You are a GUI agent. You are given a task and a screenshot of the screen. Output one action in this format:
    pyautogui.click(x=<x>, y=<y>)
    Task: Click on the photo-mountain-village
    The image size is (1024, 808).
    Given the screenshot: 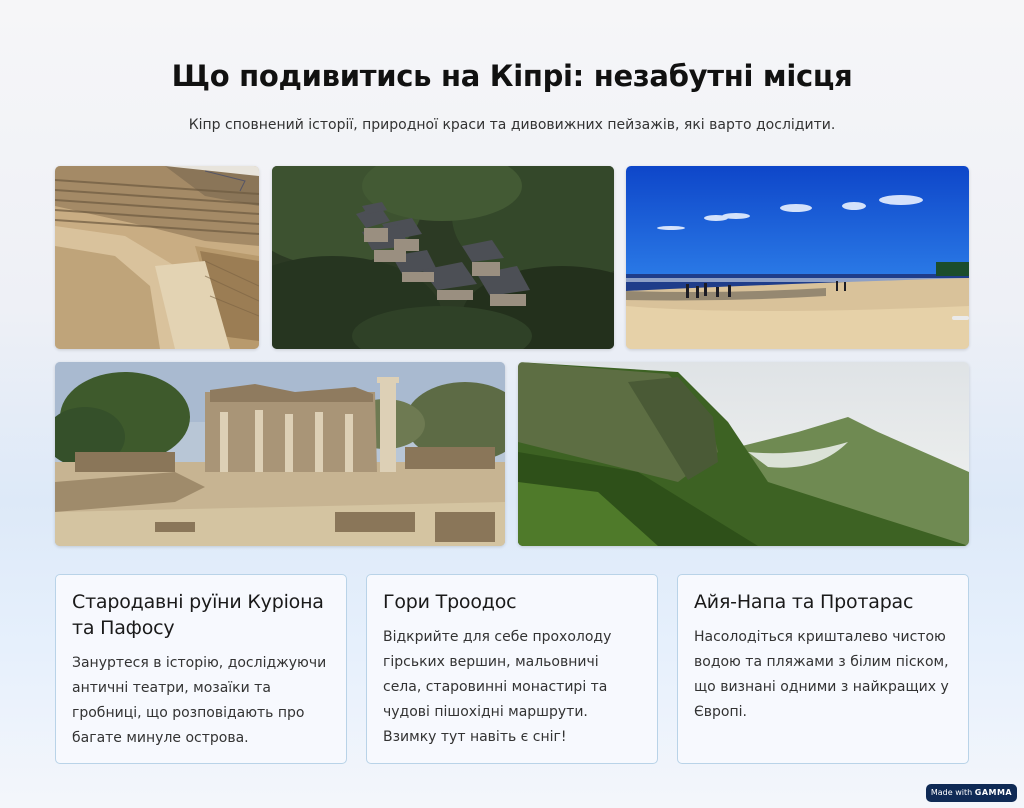 What is the action you would take?
    pyautogui.click(x=443, y=257)
    